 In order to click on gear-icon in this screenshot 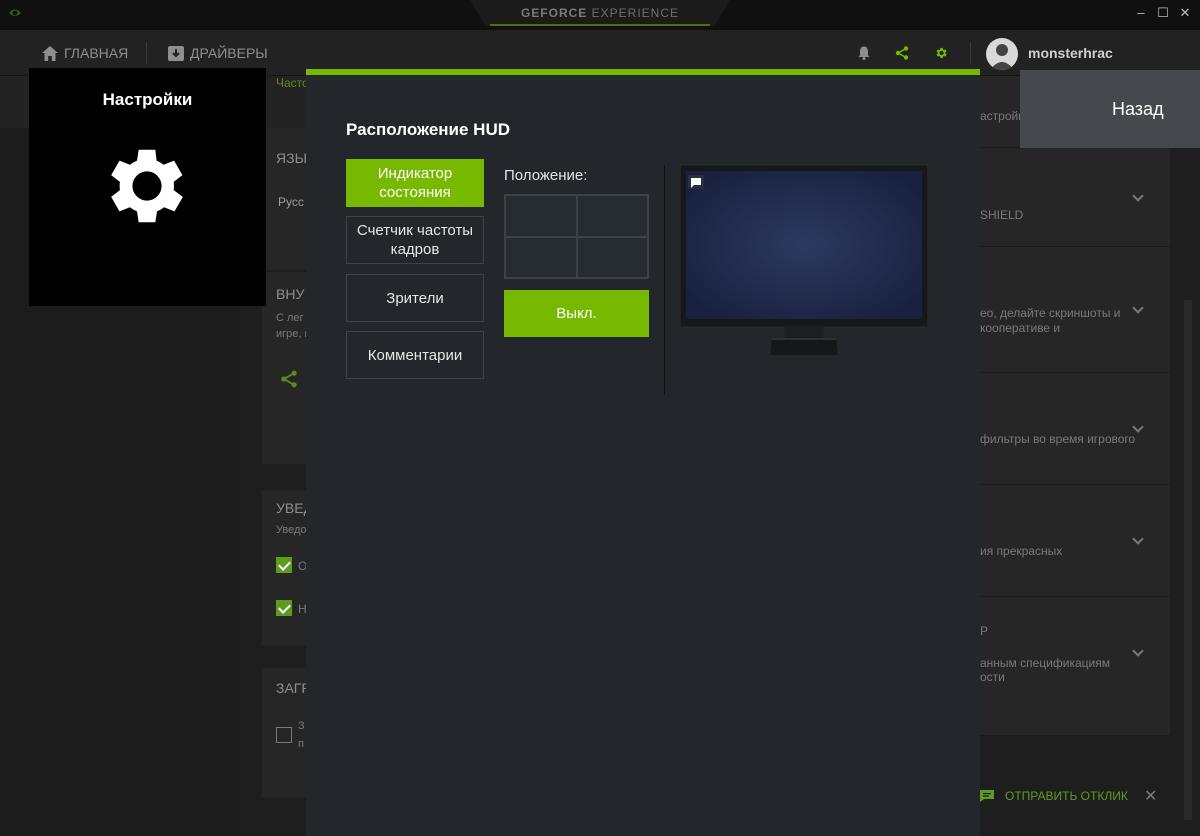, I will do `click(941, 53)`.